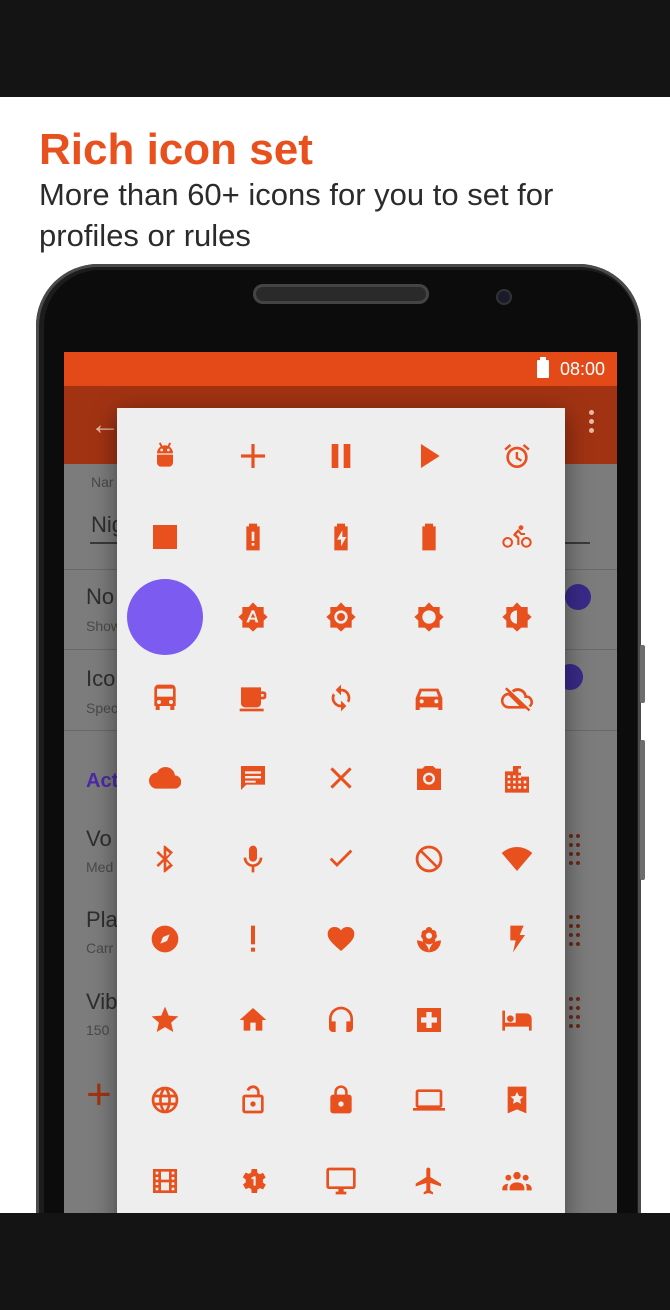 The height and width of the screenshot is (1310, 670). What do you see at coordinates (429, 939) in the screenshot?
I see `icon-option-flower` at bounding box center [429, 939].